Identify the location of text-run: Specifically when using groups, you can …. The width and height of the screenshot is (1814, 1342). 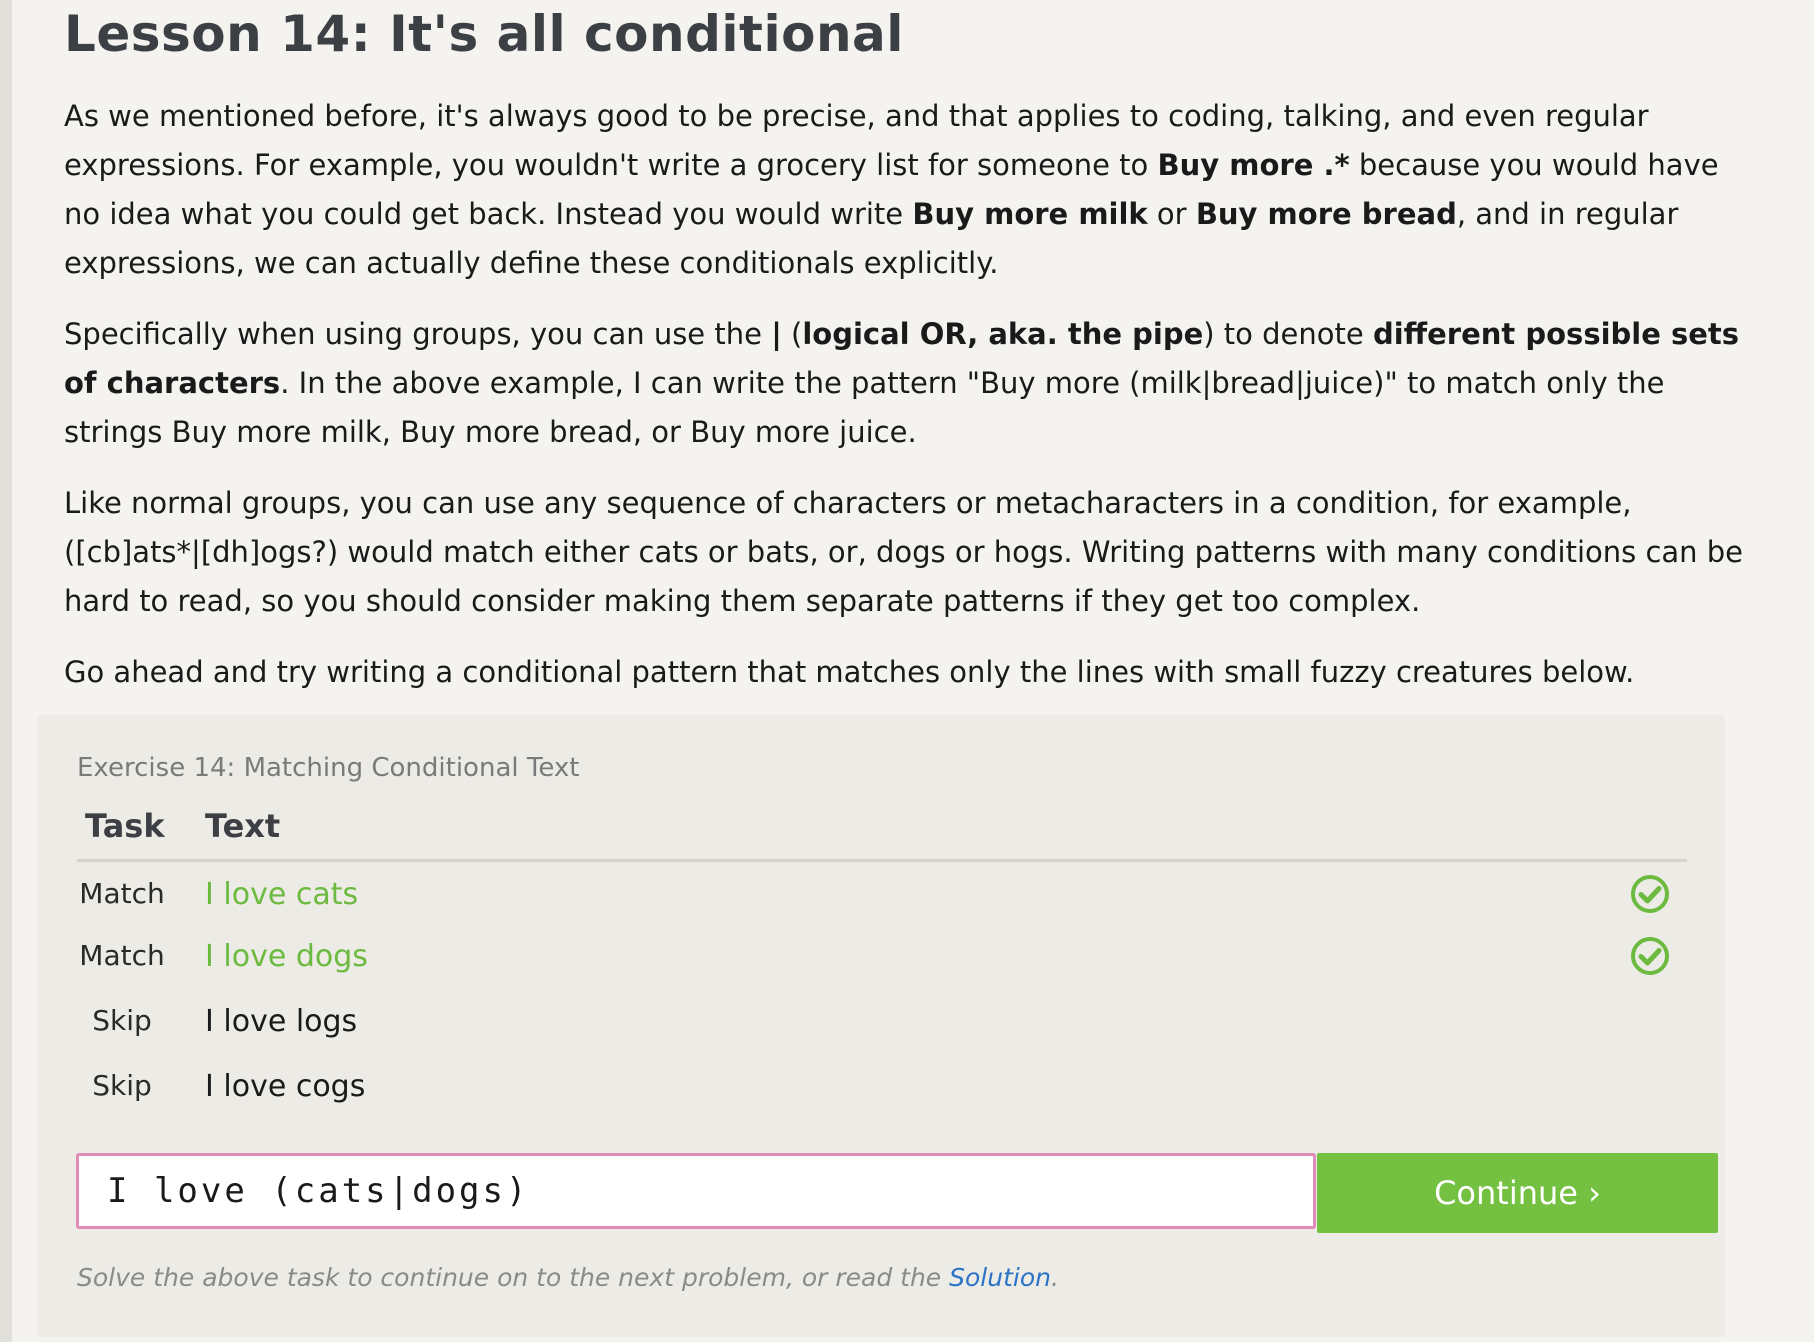
(418, 334).